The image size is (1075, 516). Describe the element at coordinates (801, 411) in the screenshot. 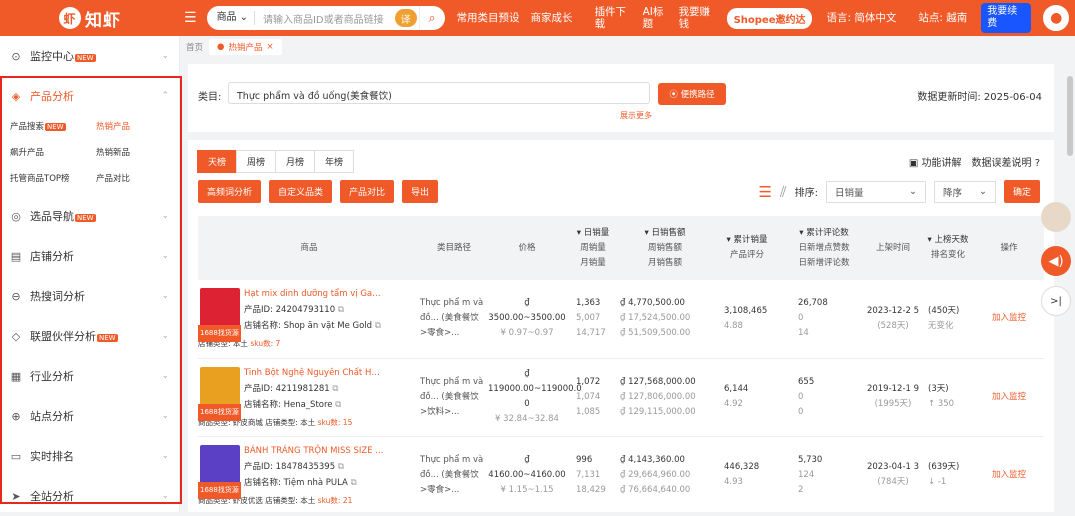

I see `new-reviews: 0` at that location.